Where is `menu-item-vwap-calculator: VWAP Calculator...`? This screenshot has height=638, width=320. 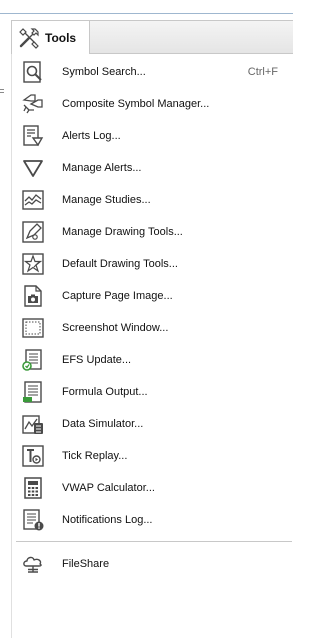 menu-item-vwap-calculator: VWAP Calculator... is located at coordinates (153, 488).